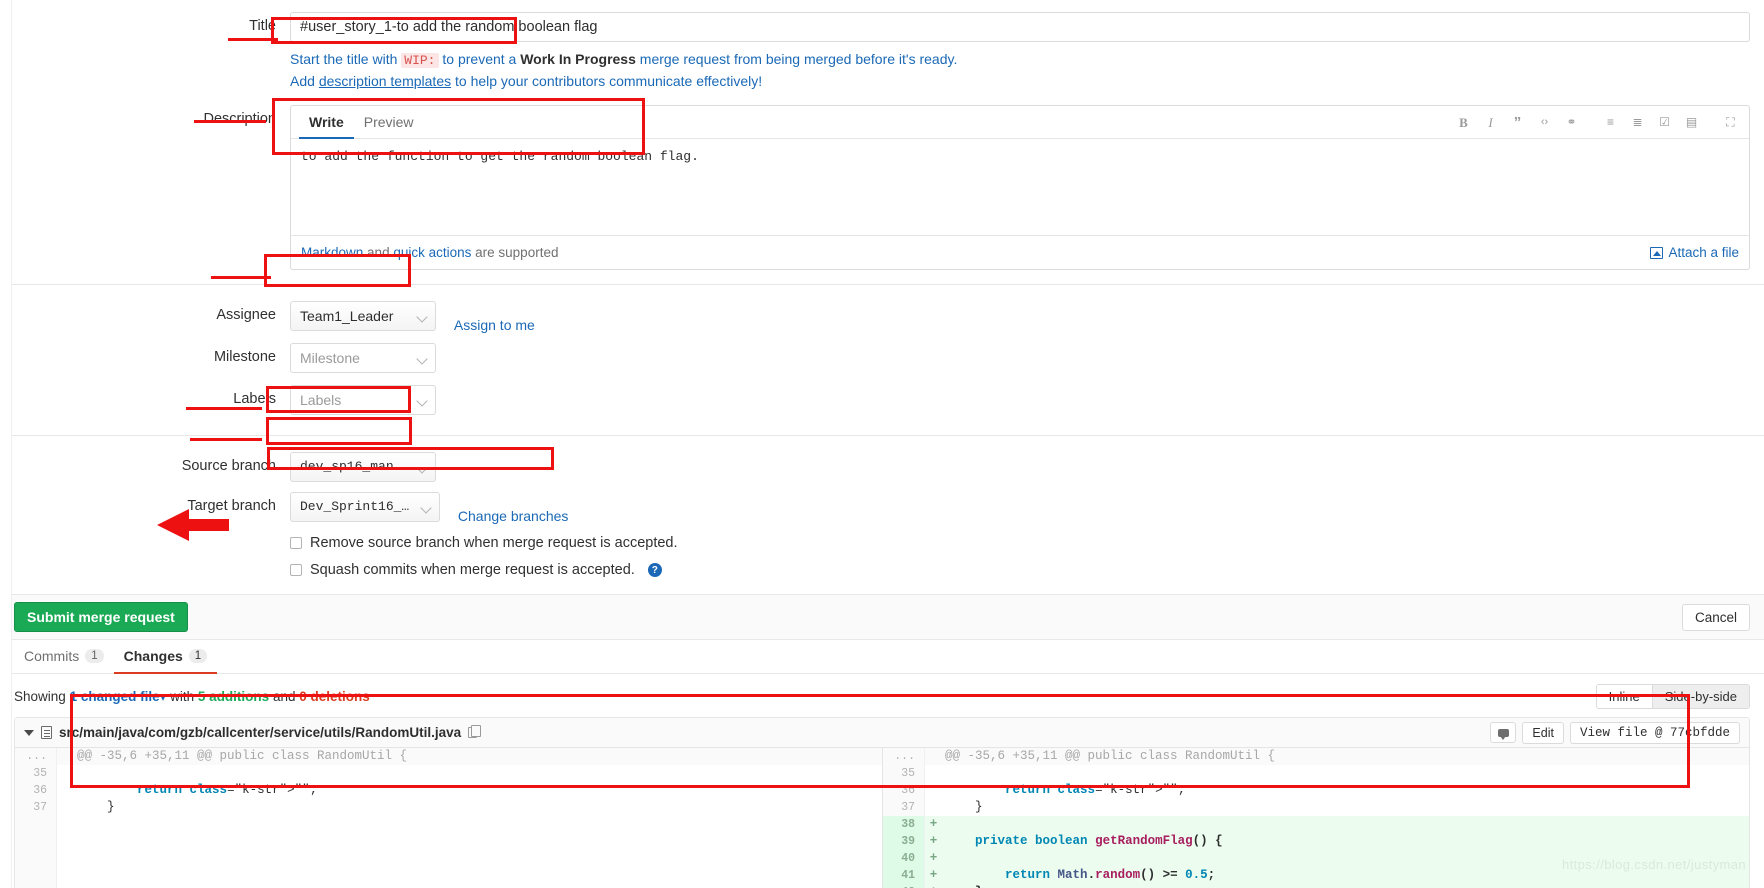 Image resolution: width=1764 pixels, height=888 pixels. What do you see at coordinates (1543, 732) in the screenshot?
I see `edit-file-button: Edit` at bounding box center [1543, 732].